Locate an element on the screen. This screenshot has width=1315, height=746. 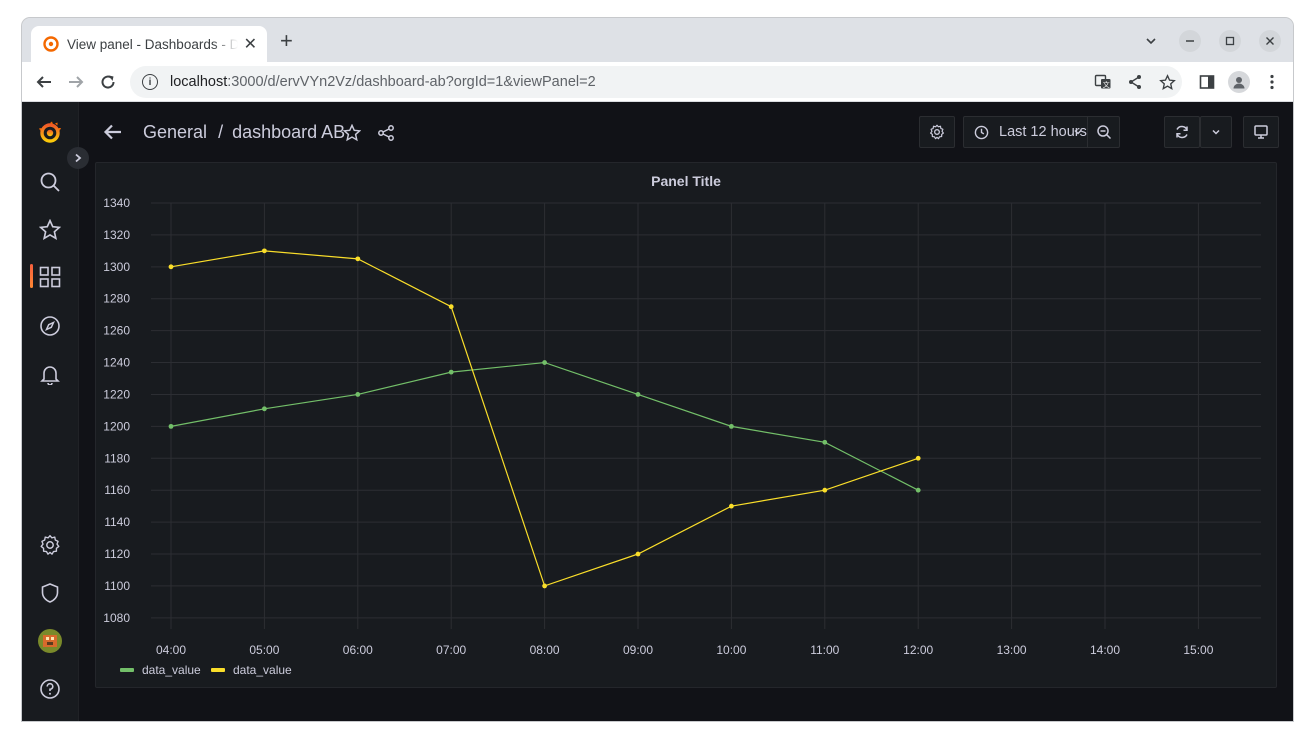
browser-tab: View panel - Dashboards - Dashboards ✕ is located at coordinates (149, 44).